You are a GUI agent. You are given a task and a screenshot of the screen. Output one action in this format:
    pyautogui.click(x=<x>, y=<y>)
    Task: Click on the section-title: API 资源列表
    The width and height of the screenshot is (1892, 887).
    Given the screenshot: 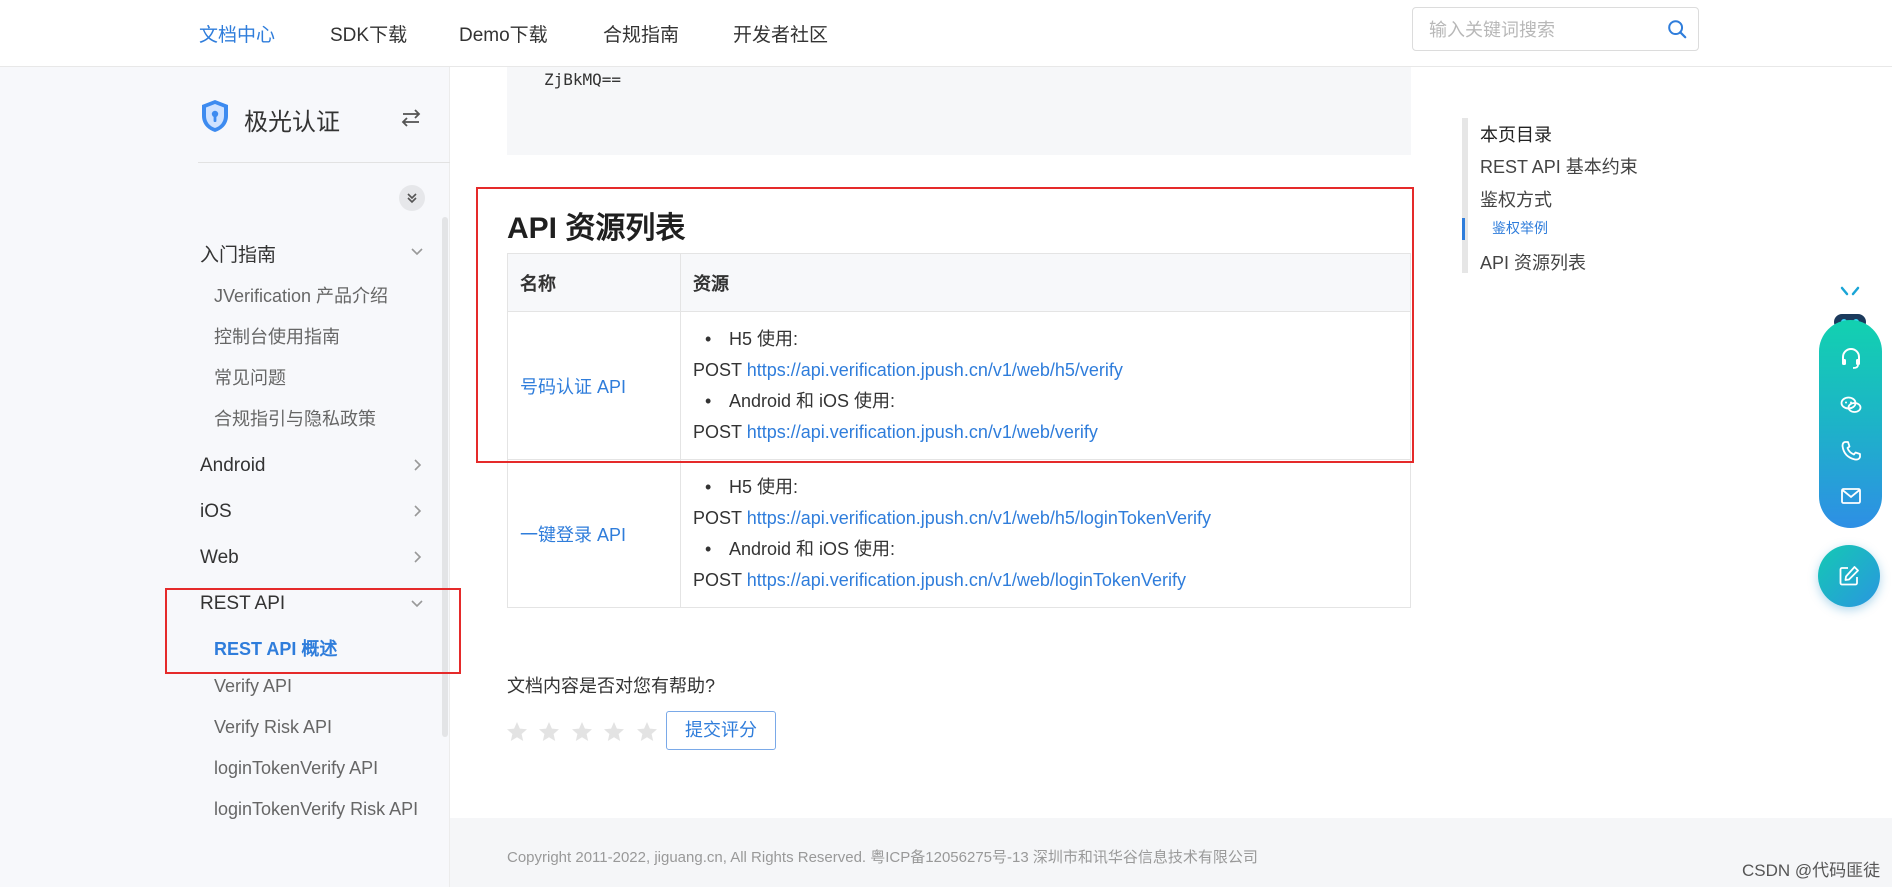 What is the action you would take?
    pyautogui.click(x=596, y=228)
    